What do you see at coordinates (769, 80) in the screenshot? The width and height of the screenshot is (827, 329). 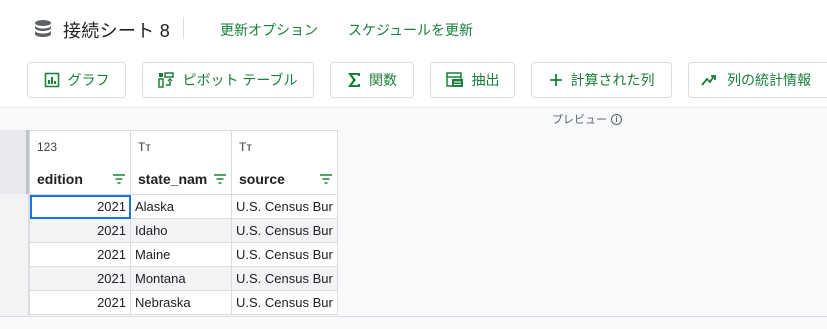 I see `column-stats-button-label: 列の統計情報` at bounding box center [769, 80].